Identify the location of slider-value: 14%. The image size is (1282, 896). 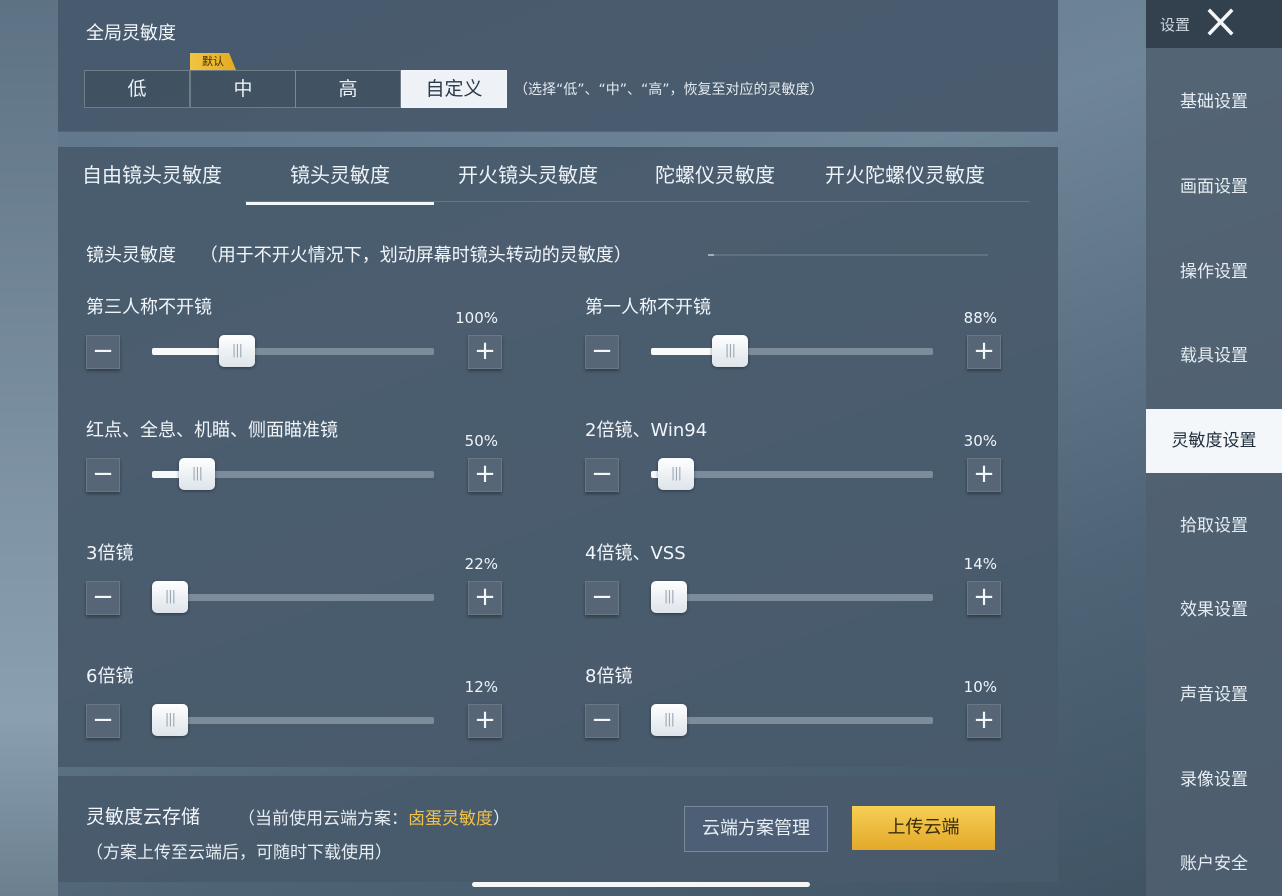
(980, 564).